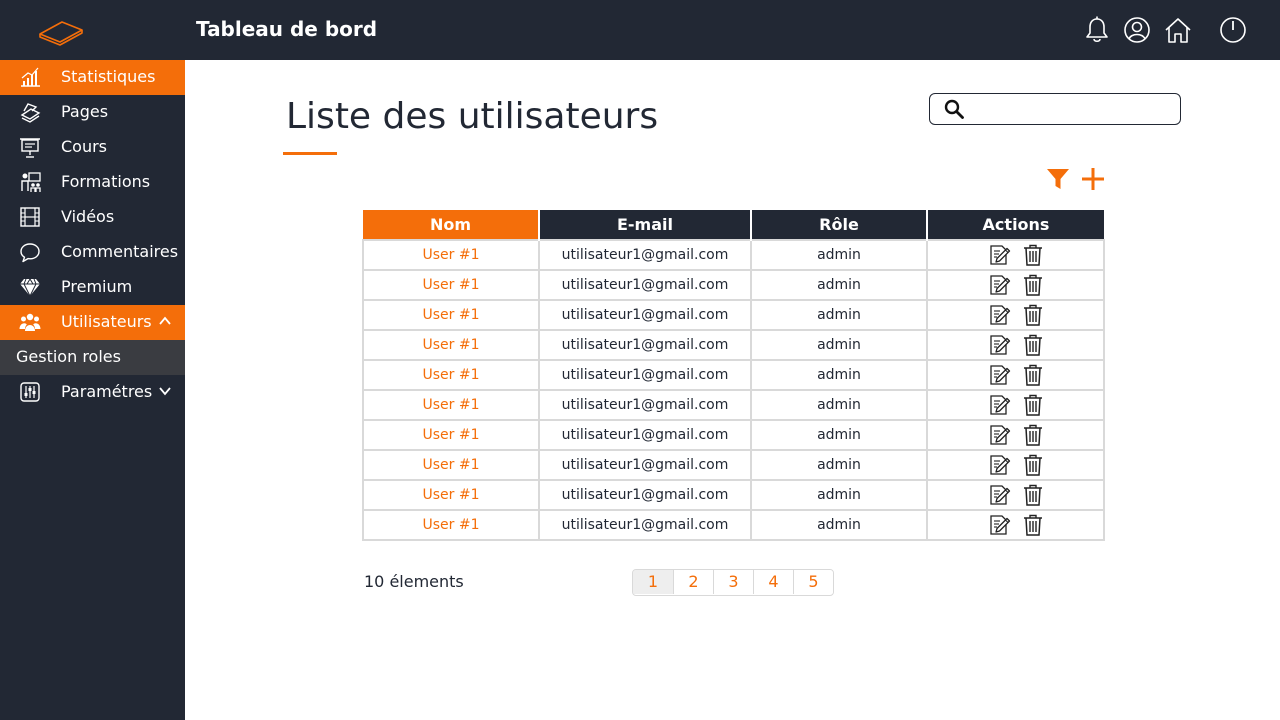 The width and height of the screenshot is (1280, 720). What do you see at coordinates (1093, 179) in the screenshot?
I see `add-icon` at bounding box center [1093, 179].